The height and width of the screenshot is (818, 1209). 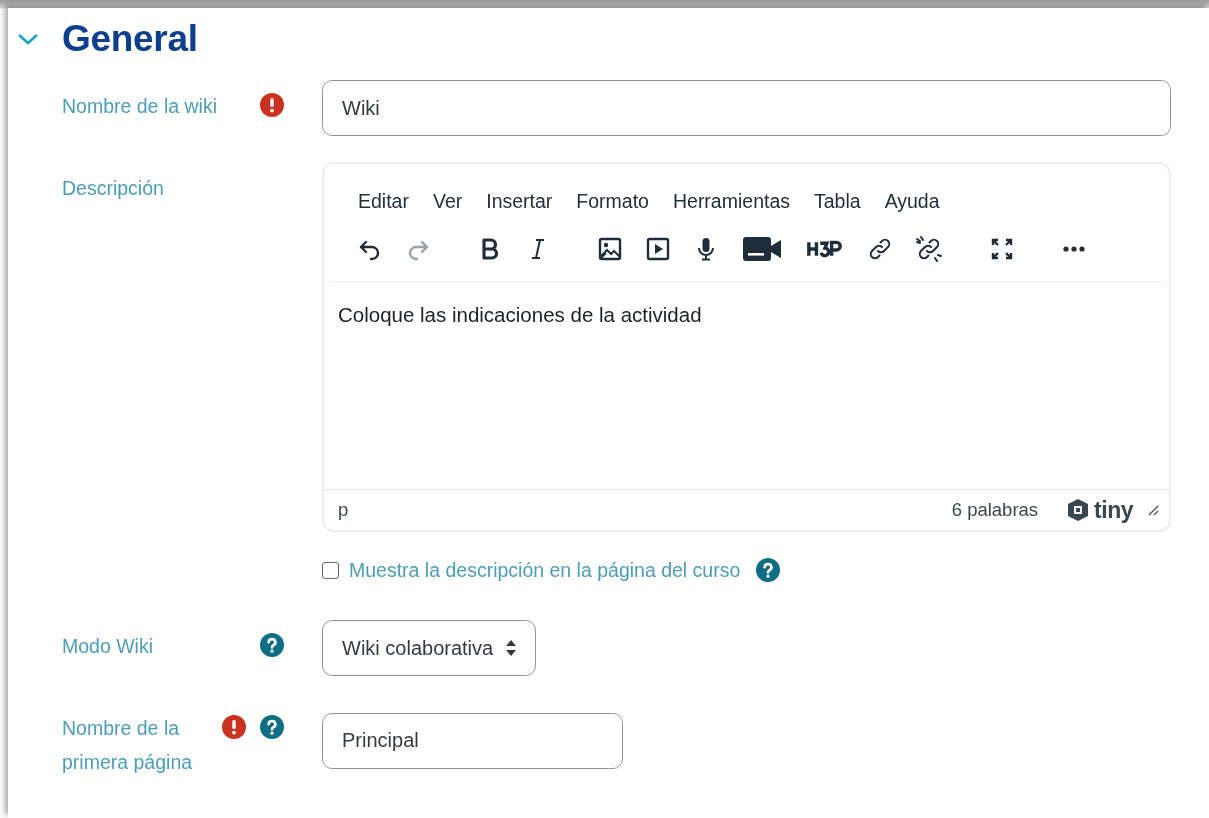 What do you see at coordinates (658, 249) in the screenshot?
I see `play-icon` at bounding box center [658, 249].